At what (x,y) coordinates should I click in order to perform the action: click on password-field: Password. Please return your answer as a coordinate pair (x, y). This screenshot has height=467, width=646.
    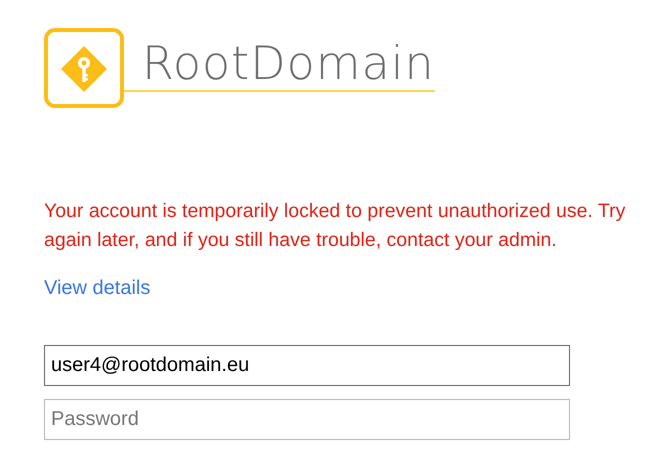
    Looking at the image, I should click on (307, 419).